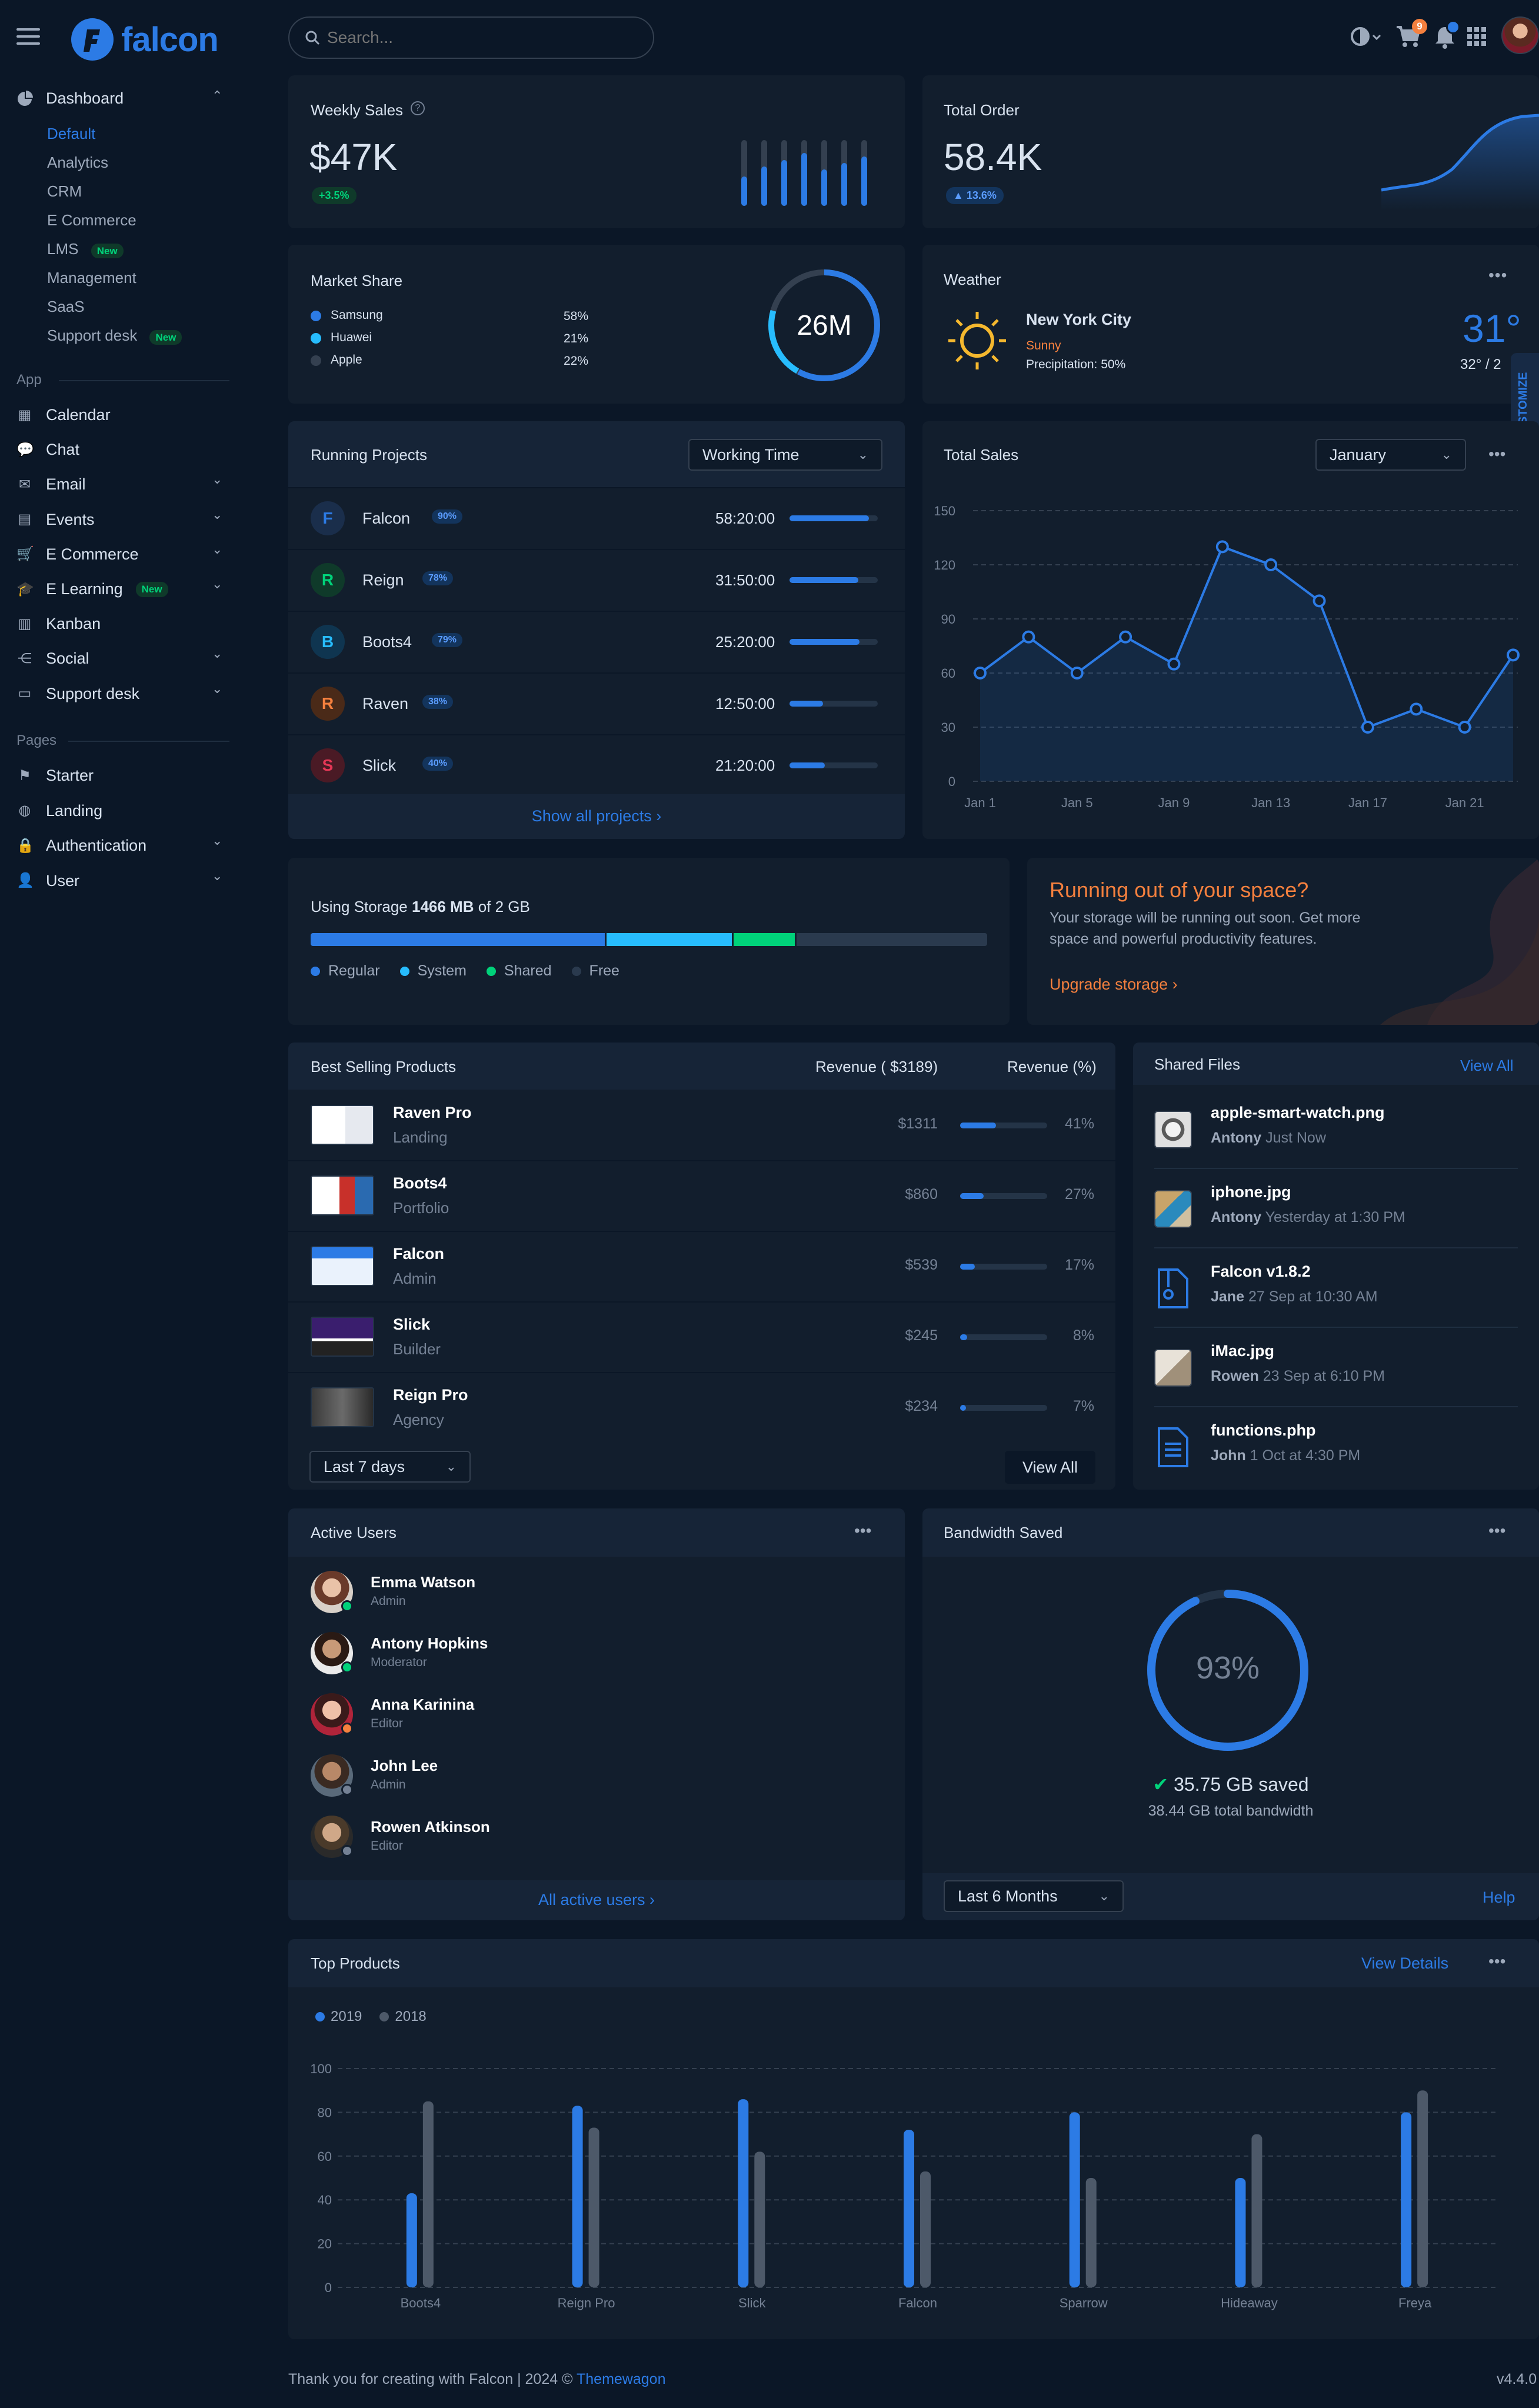 The image size is (1539, 2408). Describe the element at coordinates (52, 659) in the screenshot. I see `sidebar-item: ⋲ Social` at that location.